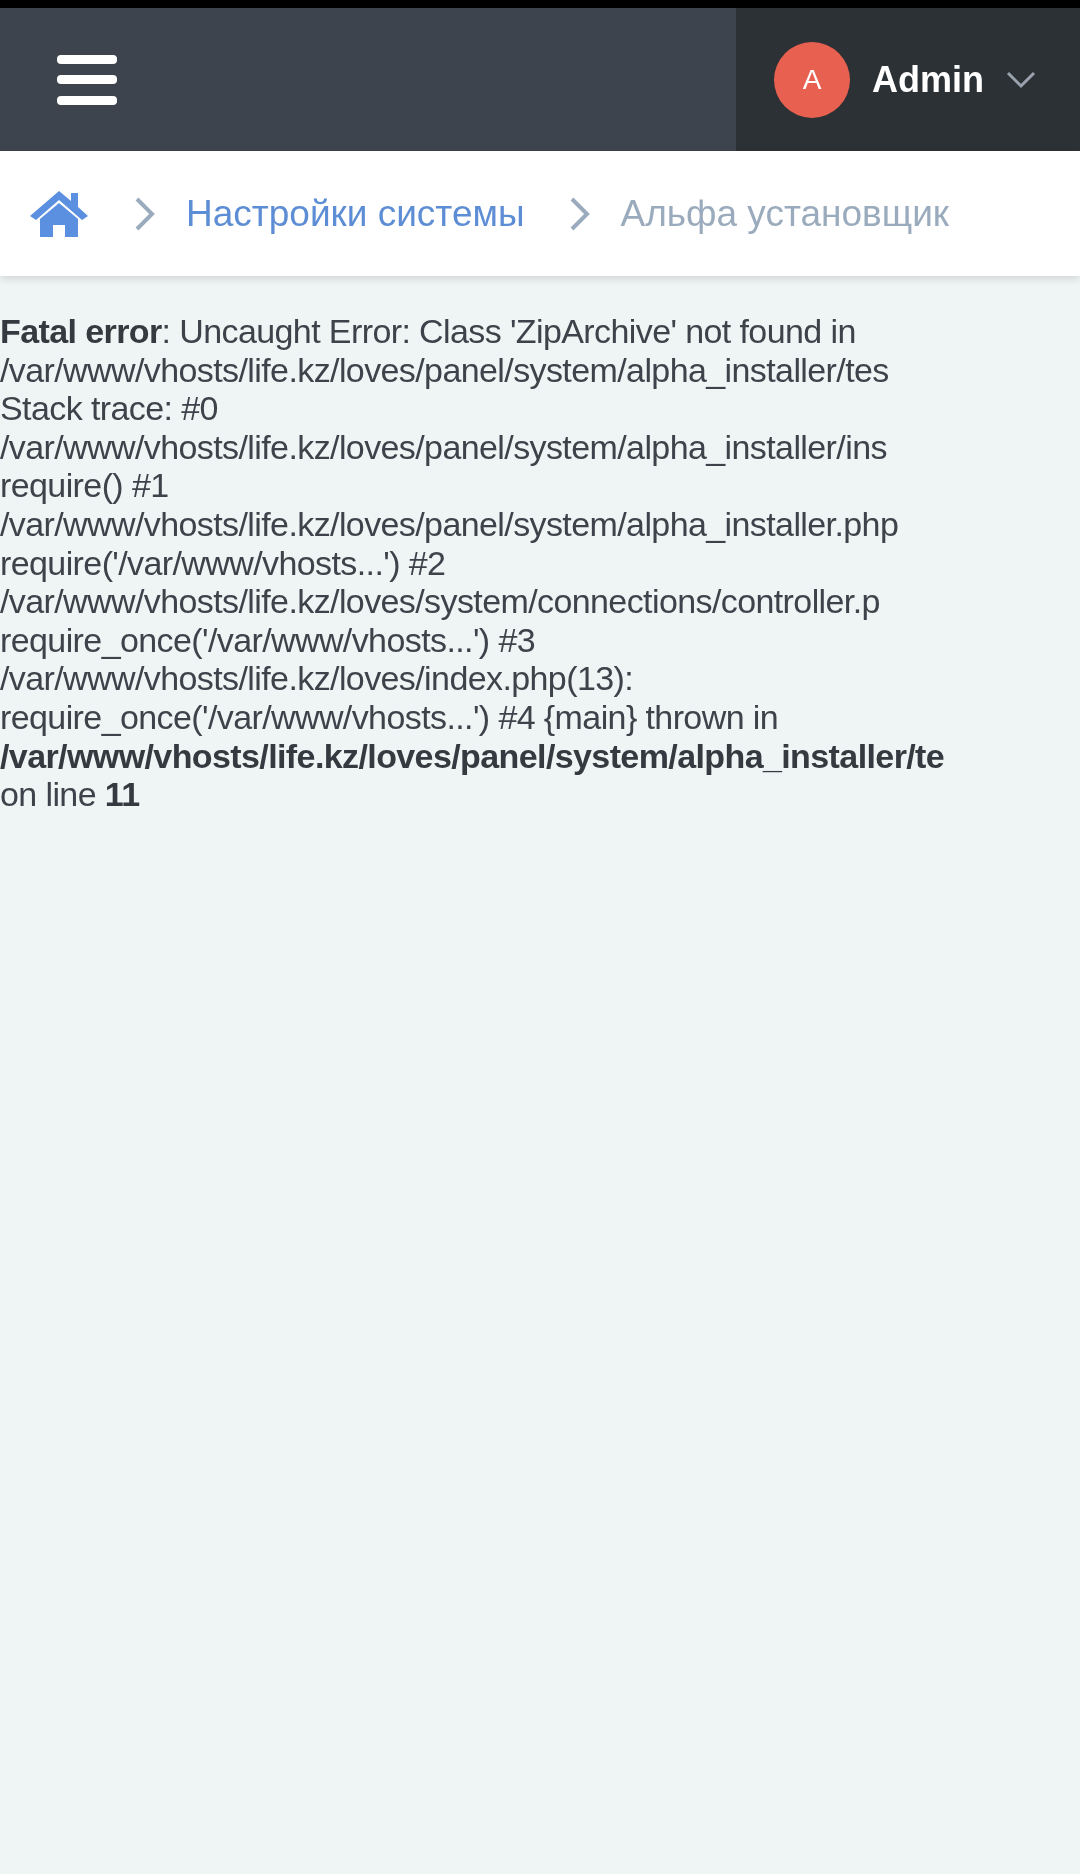 This screenshot has width=1080, height=1874. Describe the element at coordinates (70, 794) in the screenshot. I see `error-text: on line 11` at that location.